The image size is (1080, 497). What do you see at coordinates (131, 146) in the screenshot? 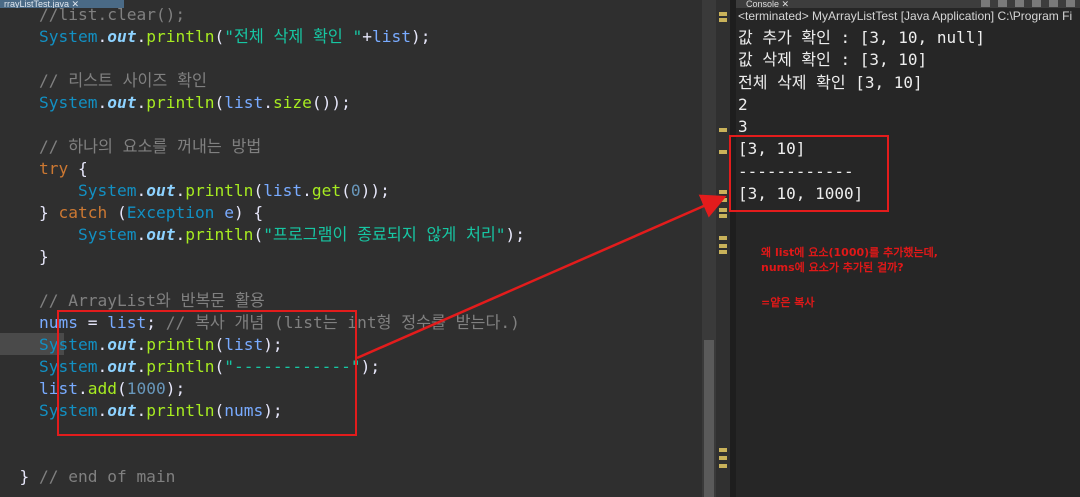
I see `code-token: // 하나의 요소를 꺼내는 방법` at bounding box center [131, 146].